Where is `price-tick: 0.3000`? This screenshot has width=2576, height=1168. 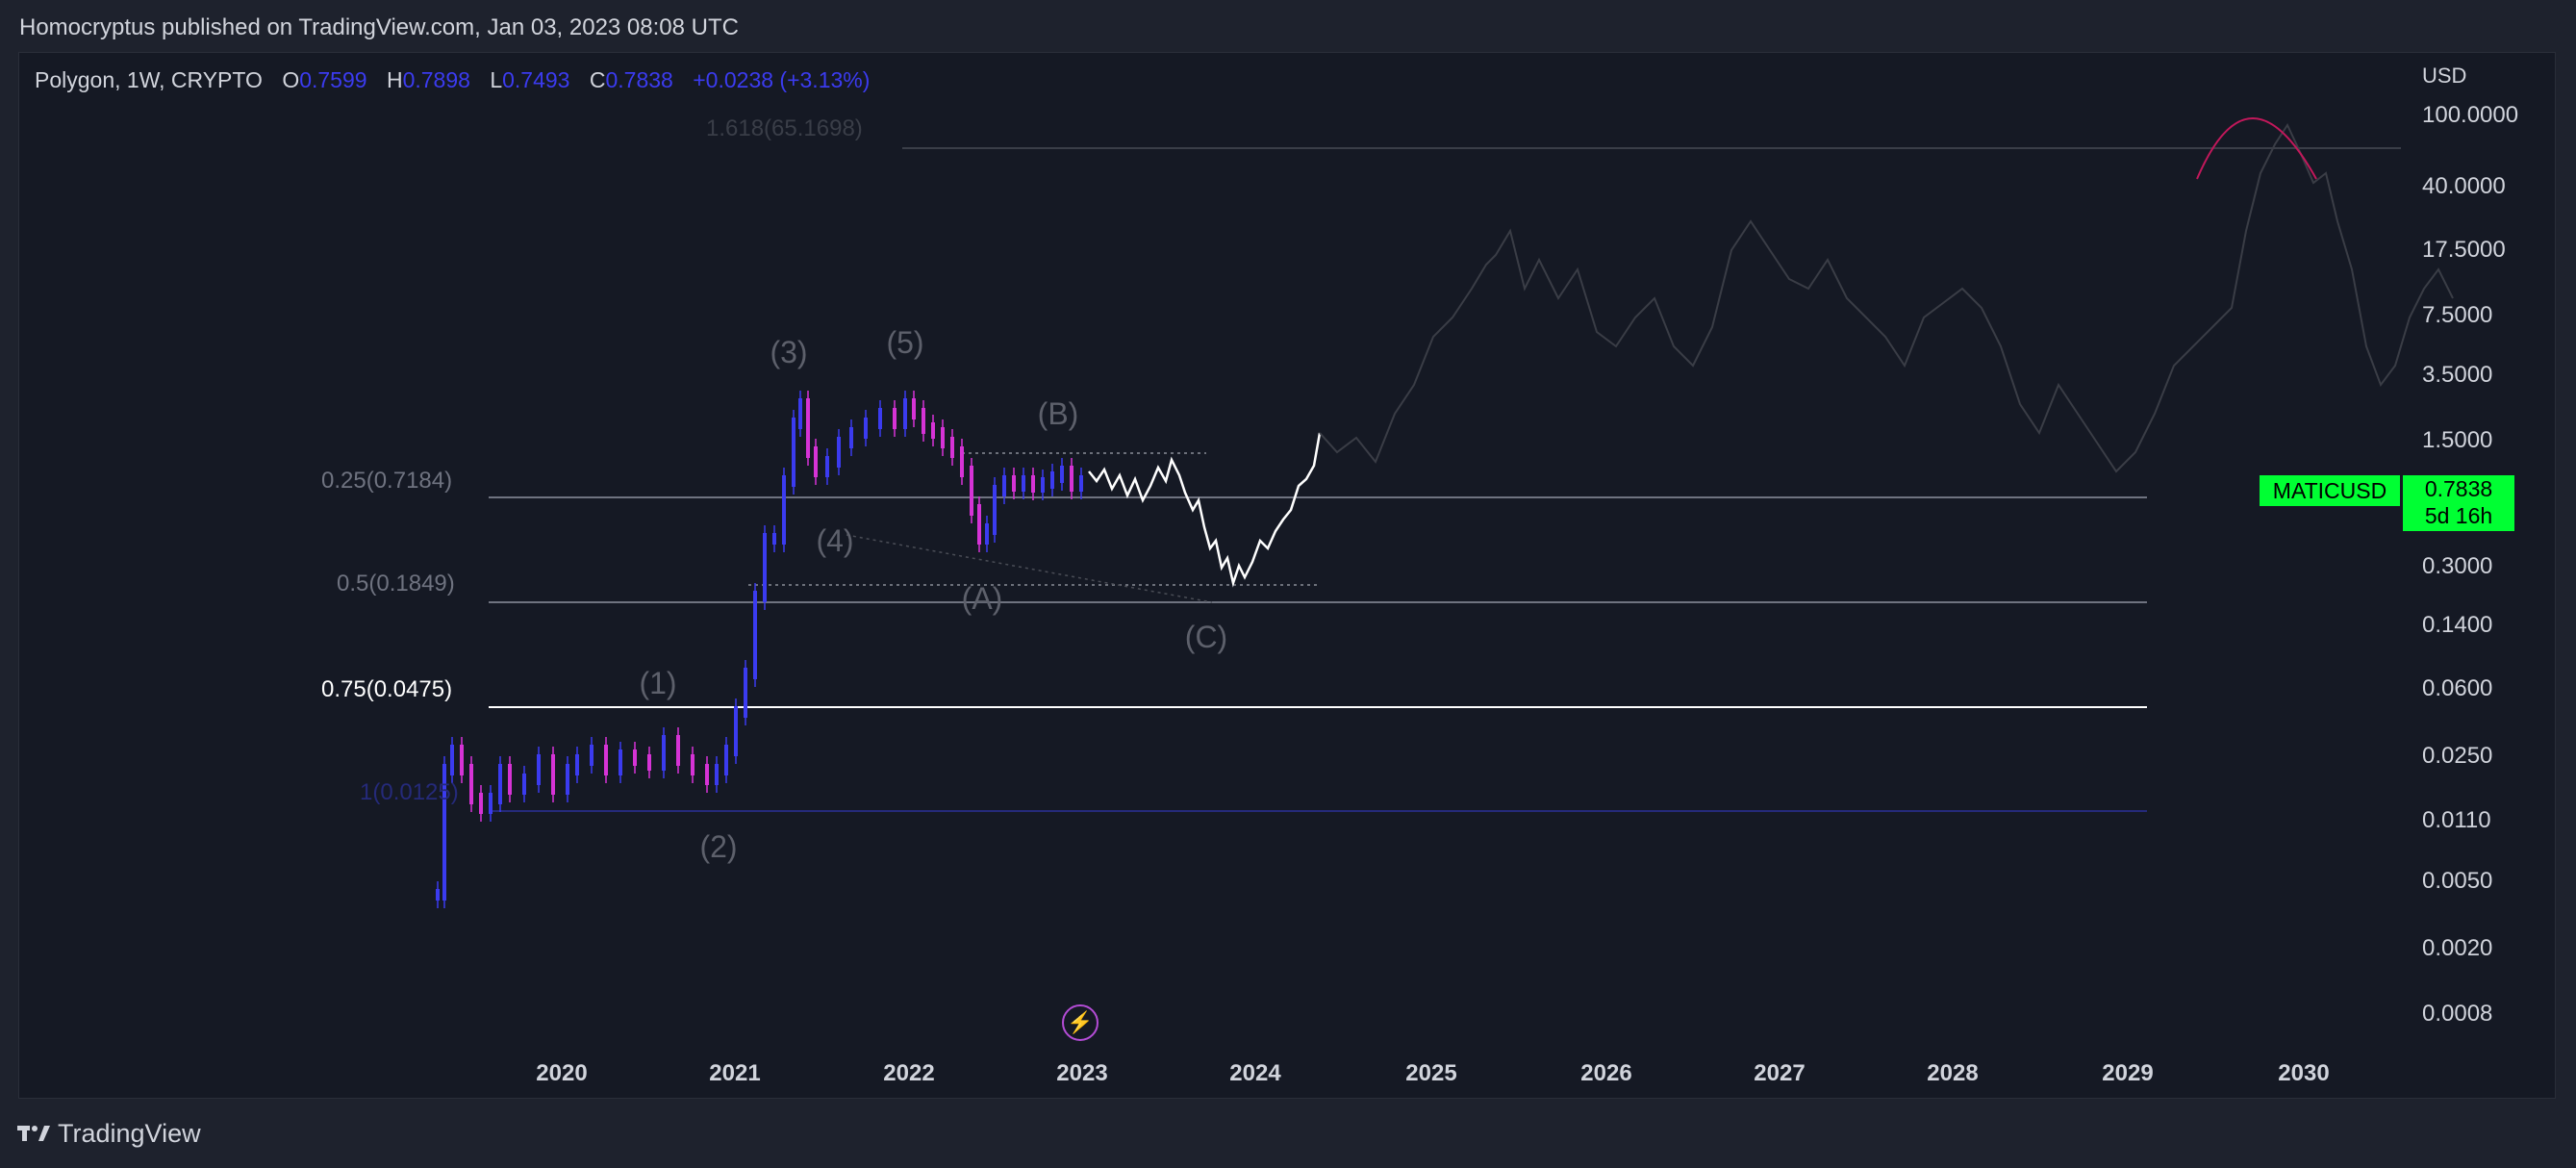
price-tick: 0.3000 is located at coordinates (2457, 566).